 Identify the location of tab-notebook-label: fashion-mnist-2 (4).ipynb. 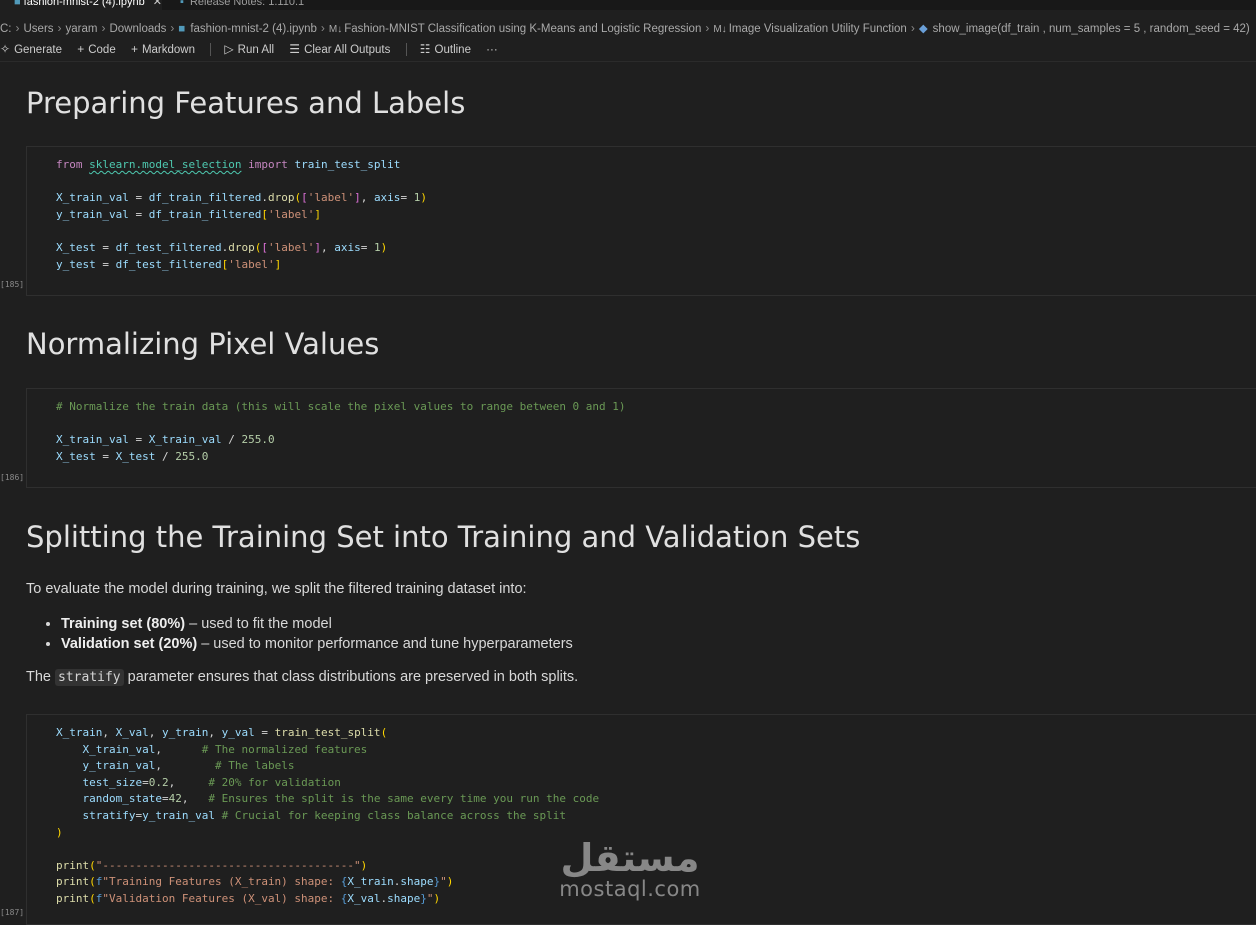
(84, 4).